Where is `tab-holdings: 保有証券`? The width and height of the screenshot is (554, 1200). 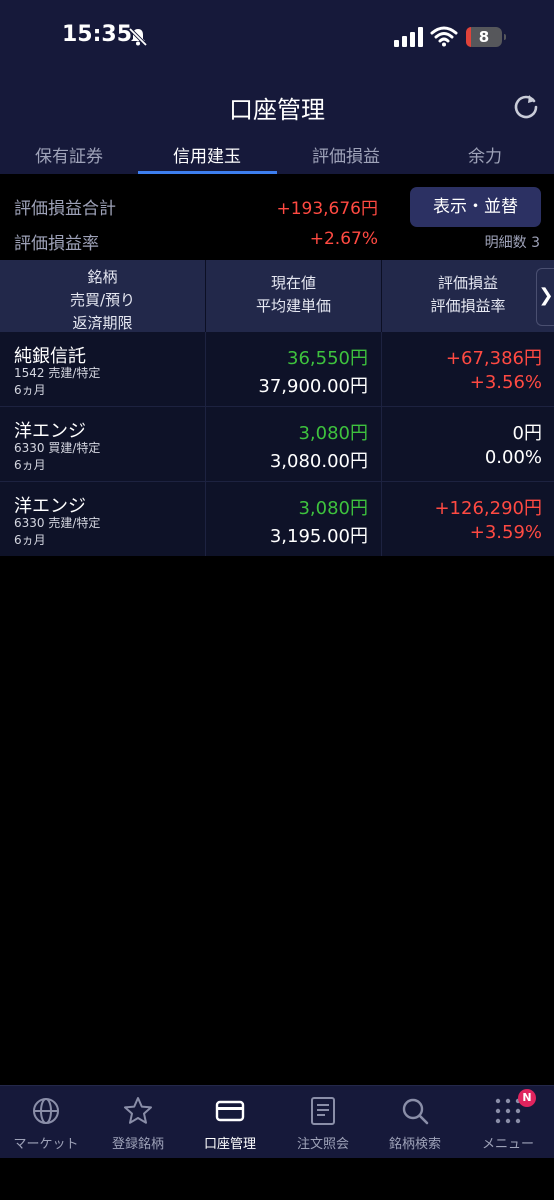 tab-holdings: 保有証券 is located at coordinates (69, 154).